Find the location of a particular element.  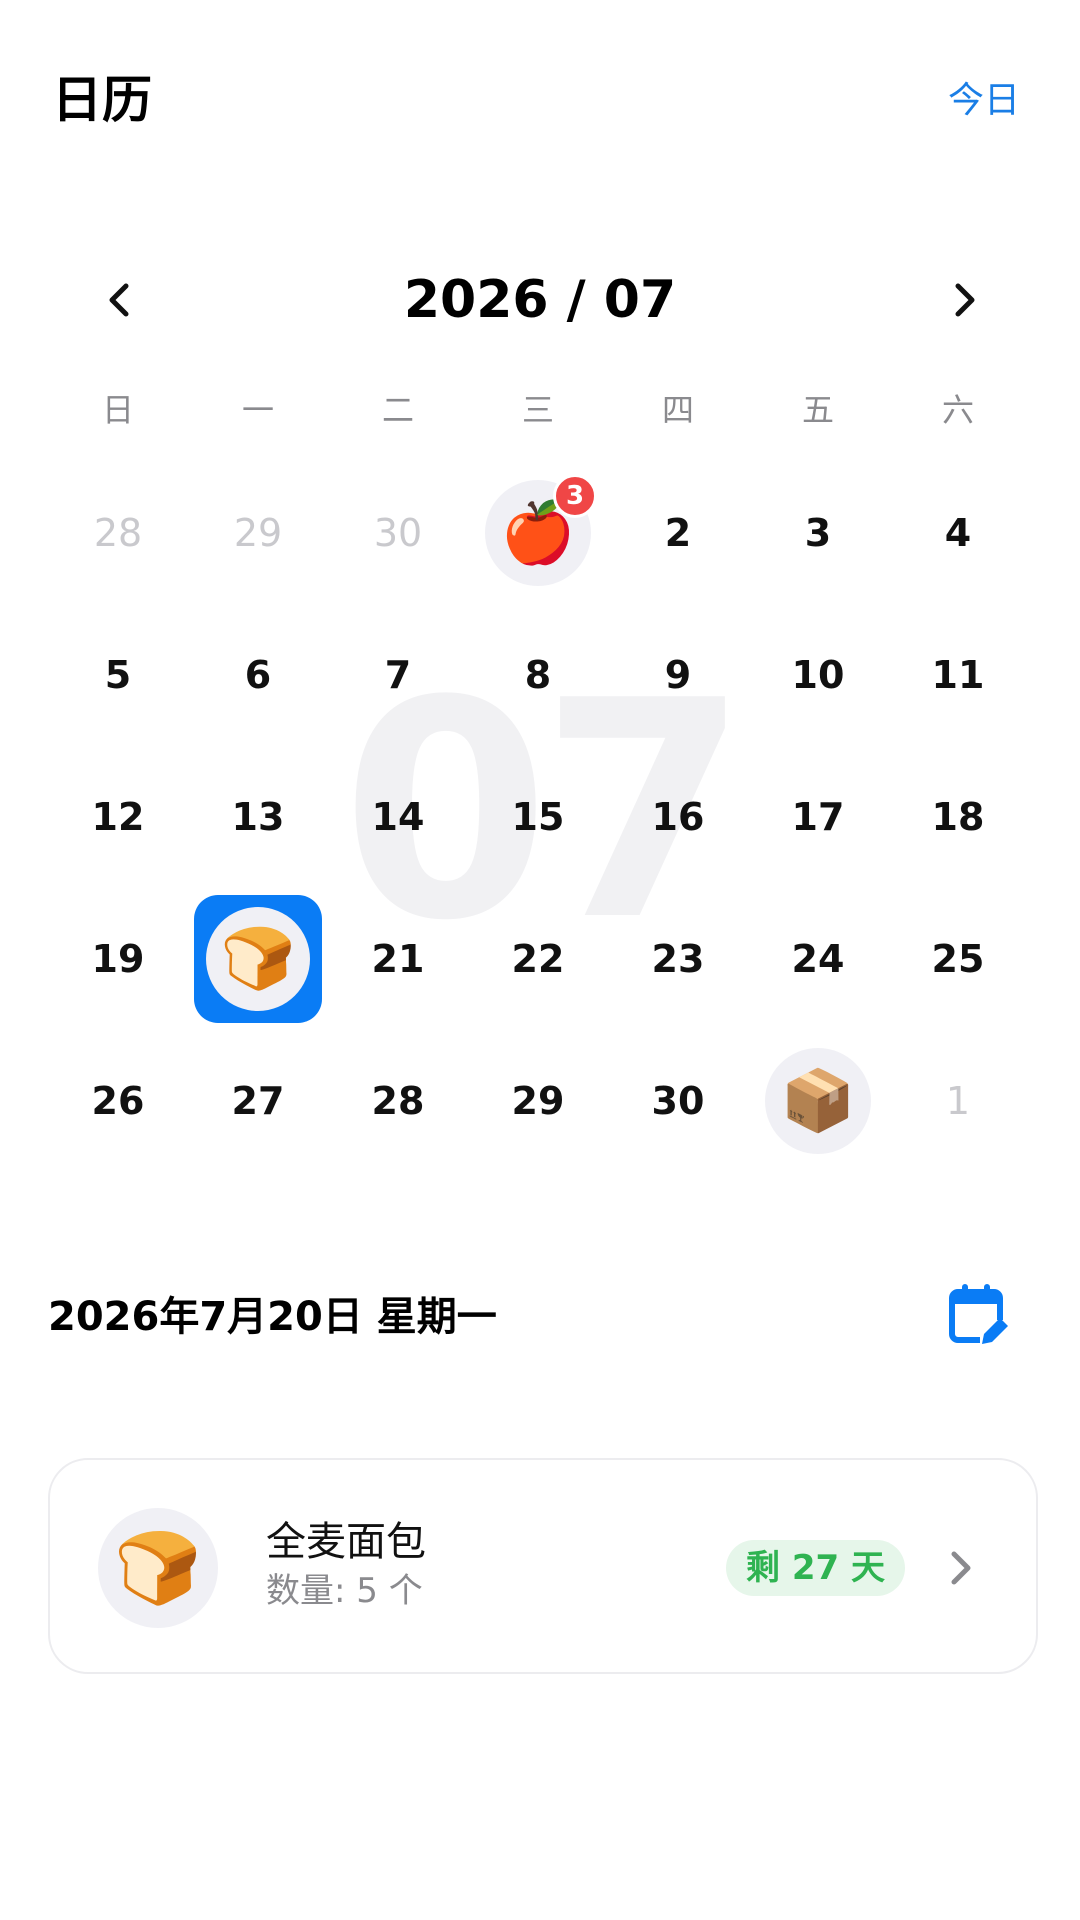

weekday-label: 三 is located at coordinates (537, 410).